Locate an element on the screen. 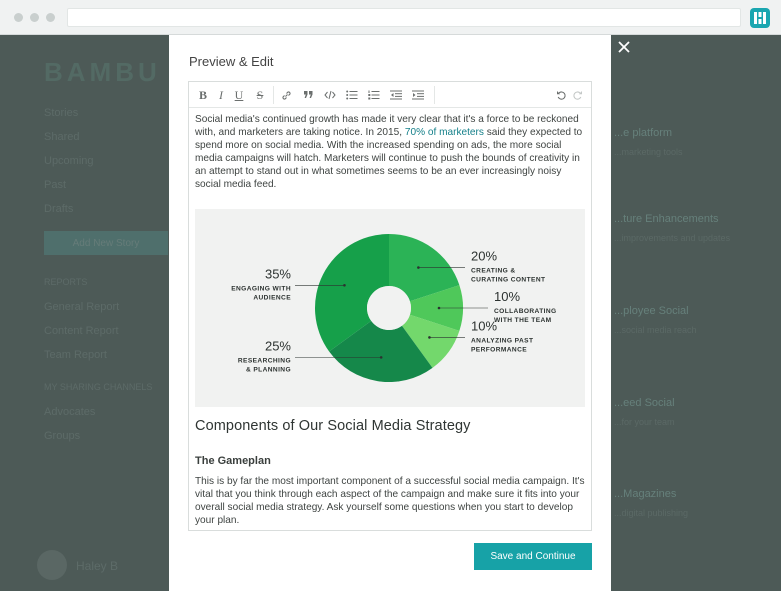 This screenshot has width=781, height=591. report-item-general: General Report is located at coordinates (82, 307).